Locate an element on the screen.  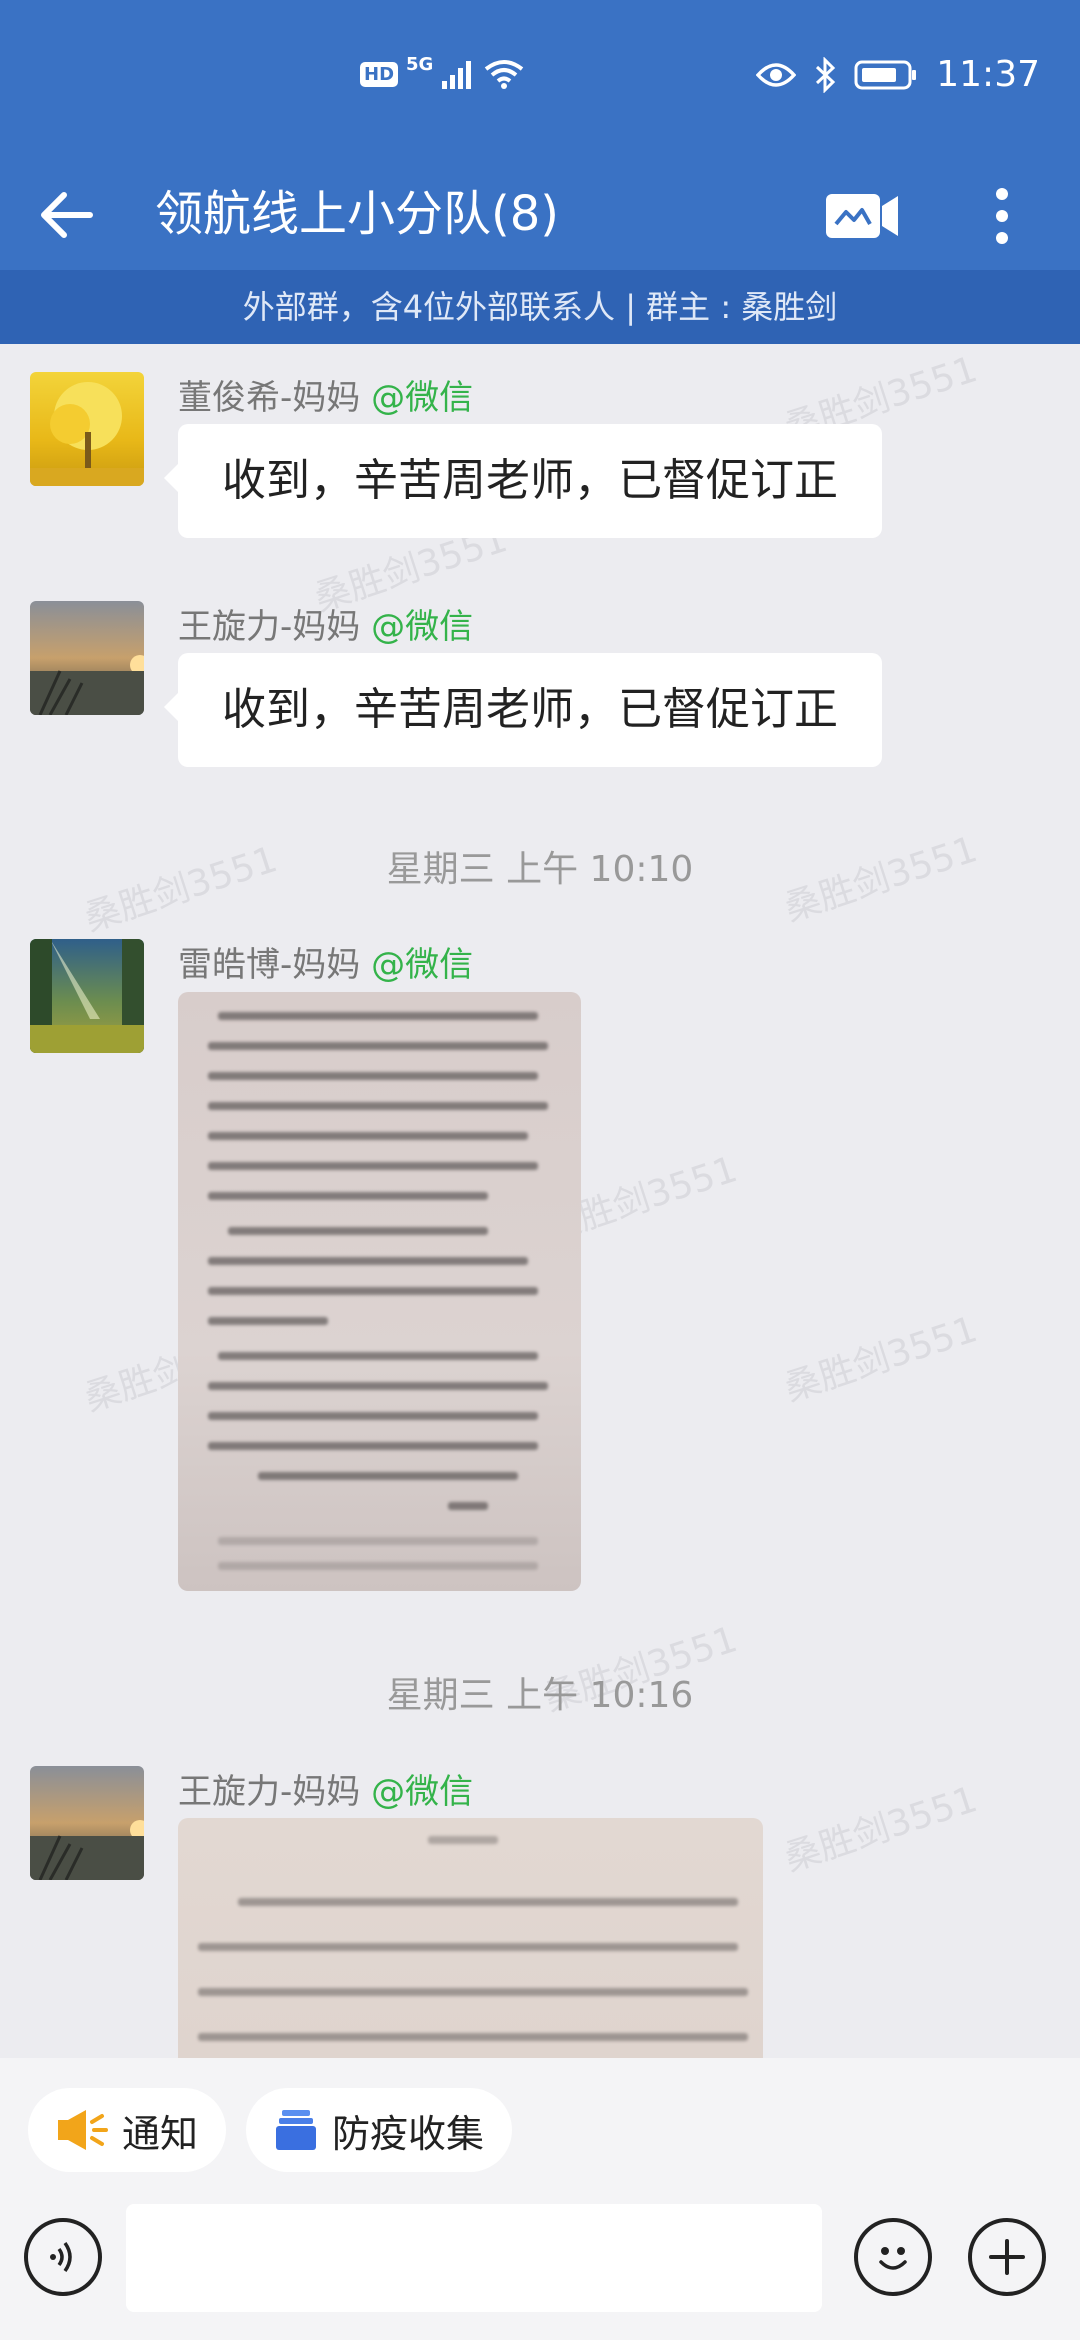
notice-chip: 通知 is located at coordinates (127, 2130).